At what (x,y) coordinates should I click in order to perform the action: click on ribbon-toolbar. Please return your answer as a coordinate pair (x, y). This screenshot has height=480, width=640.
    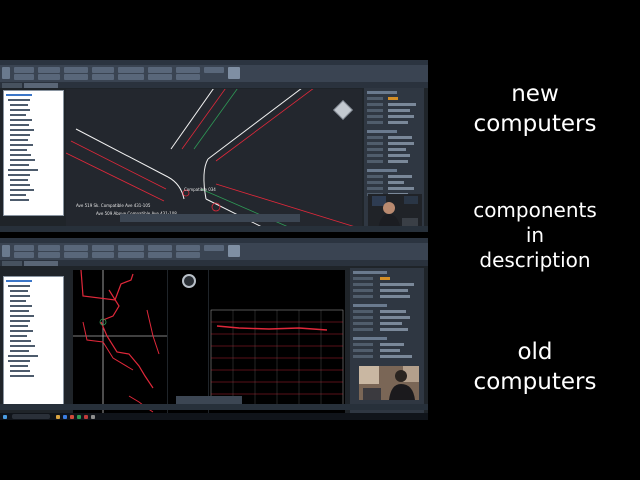
    Looking at the image, I should click on (214, 251).